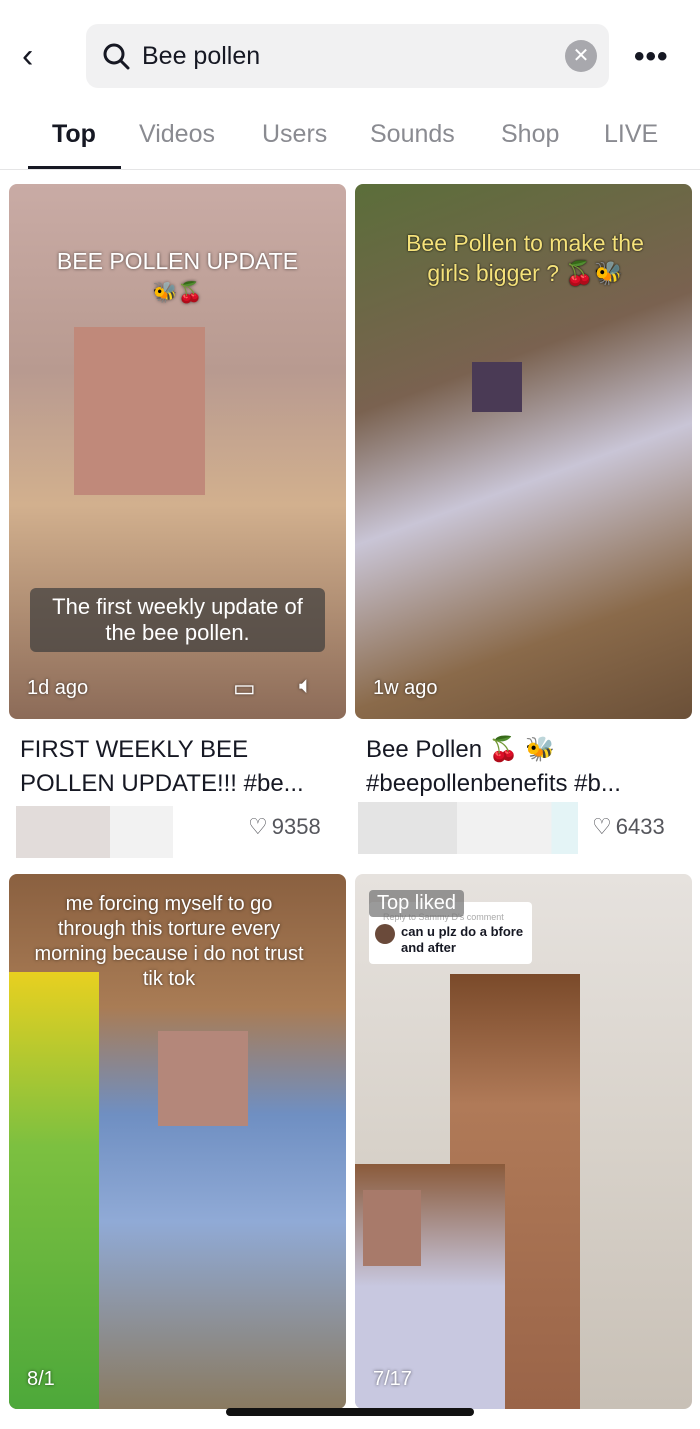 The image size is (700, 1429). Describe the element at coordinates (640, 826) in the screenshot. I see `like-count-value: 6433` at that location.